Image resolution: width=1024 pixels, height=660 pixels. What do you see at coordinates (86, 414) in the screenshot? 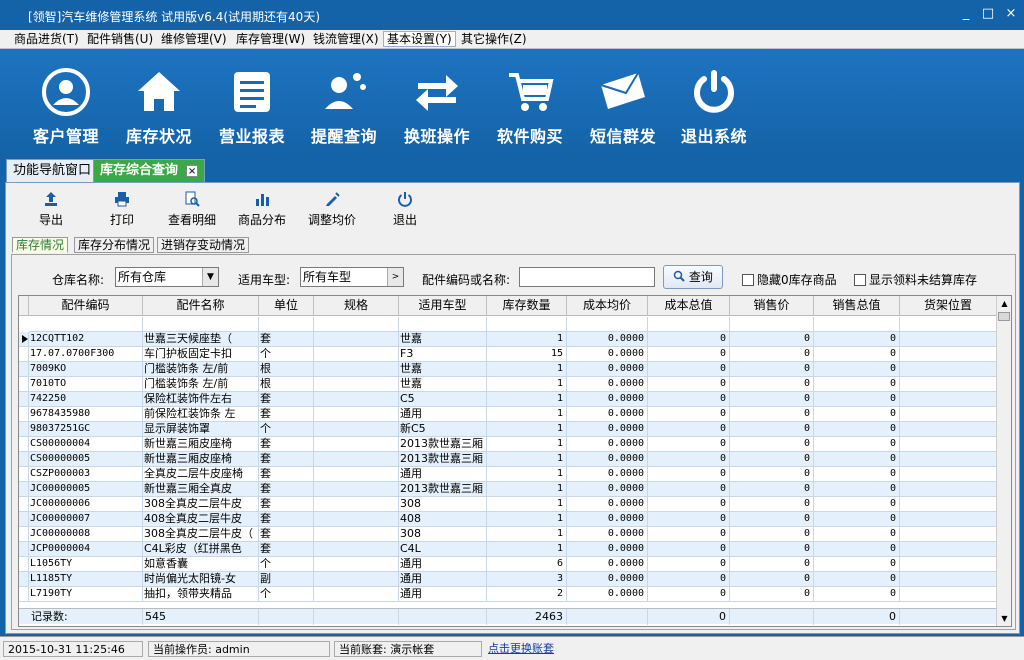
I see `cell-part-code: 9678435980` at bounding box center [86, 414].